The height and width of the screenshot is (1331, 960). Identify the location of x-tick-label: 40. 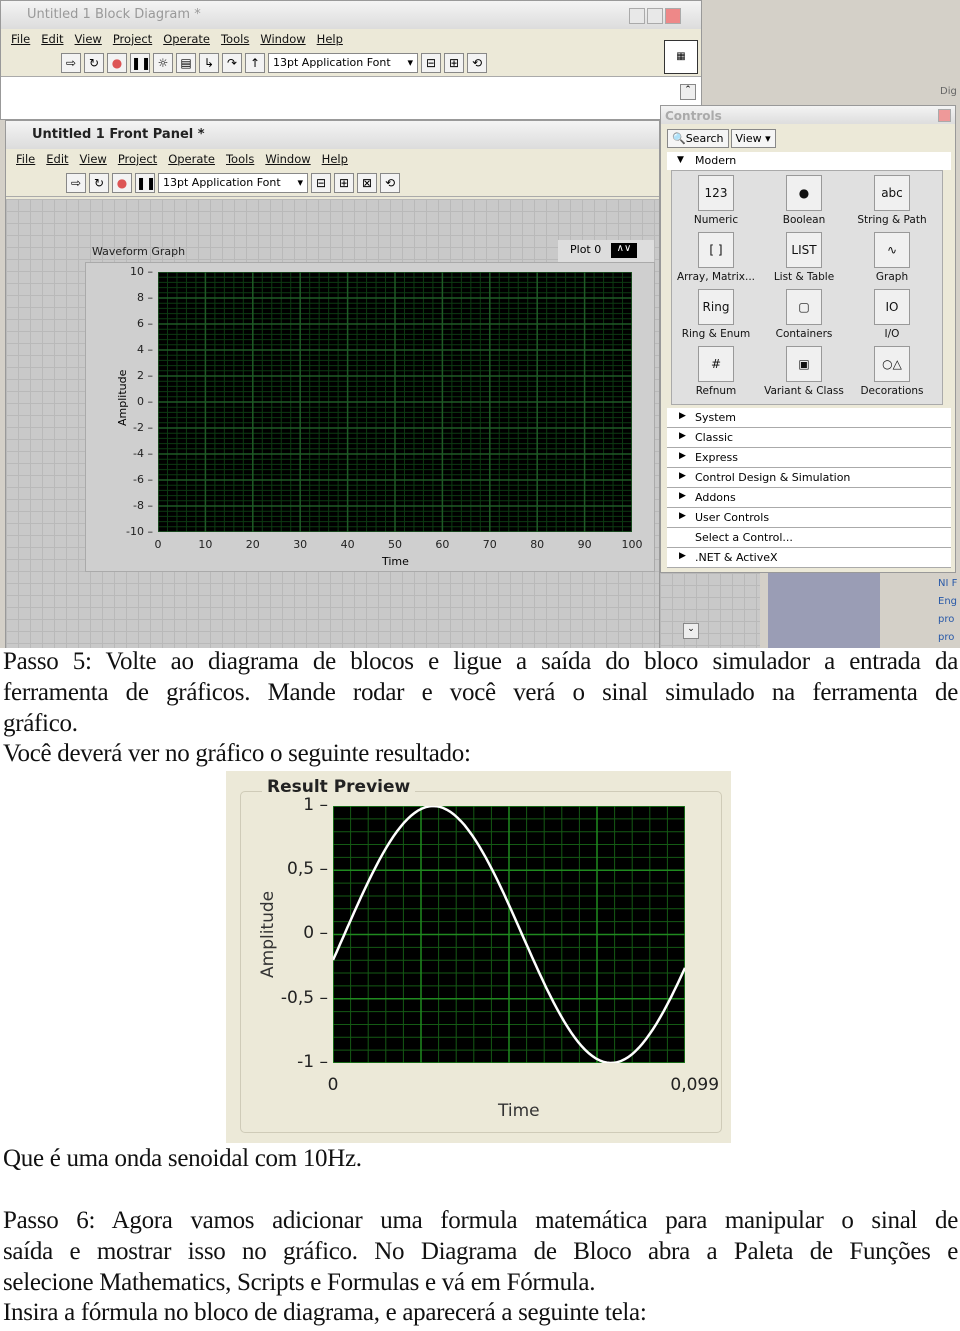
(347, 544).